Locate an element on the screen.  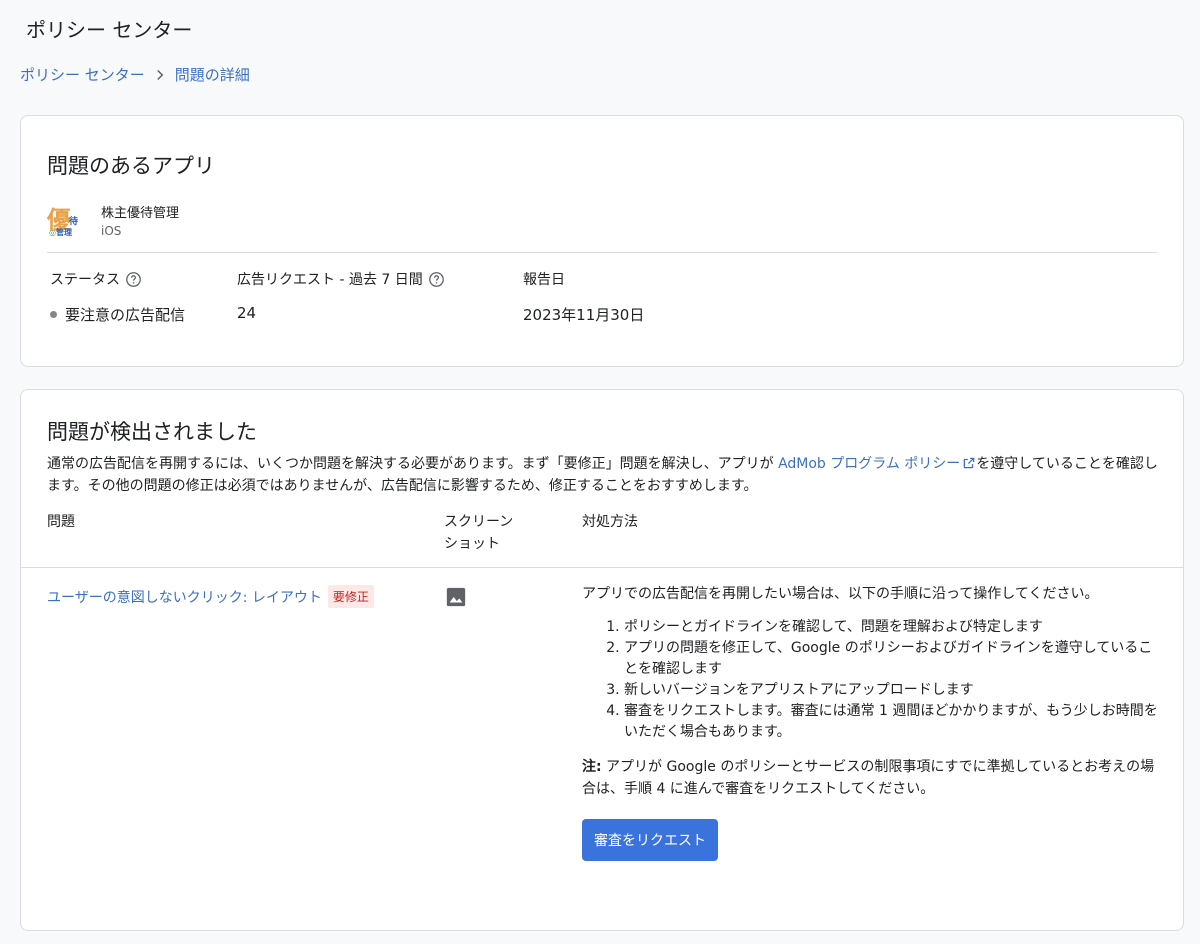
breadcrumb-issue-details-link: 問題の詳細 is located at coordinates (212, 74).